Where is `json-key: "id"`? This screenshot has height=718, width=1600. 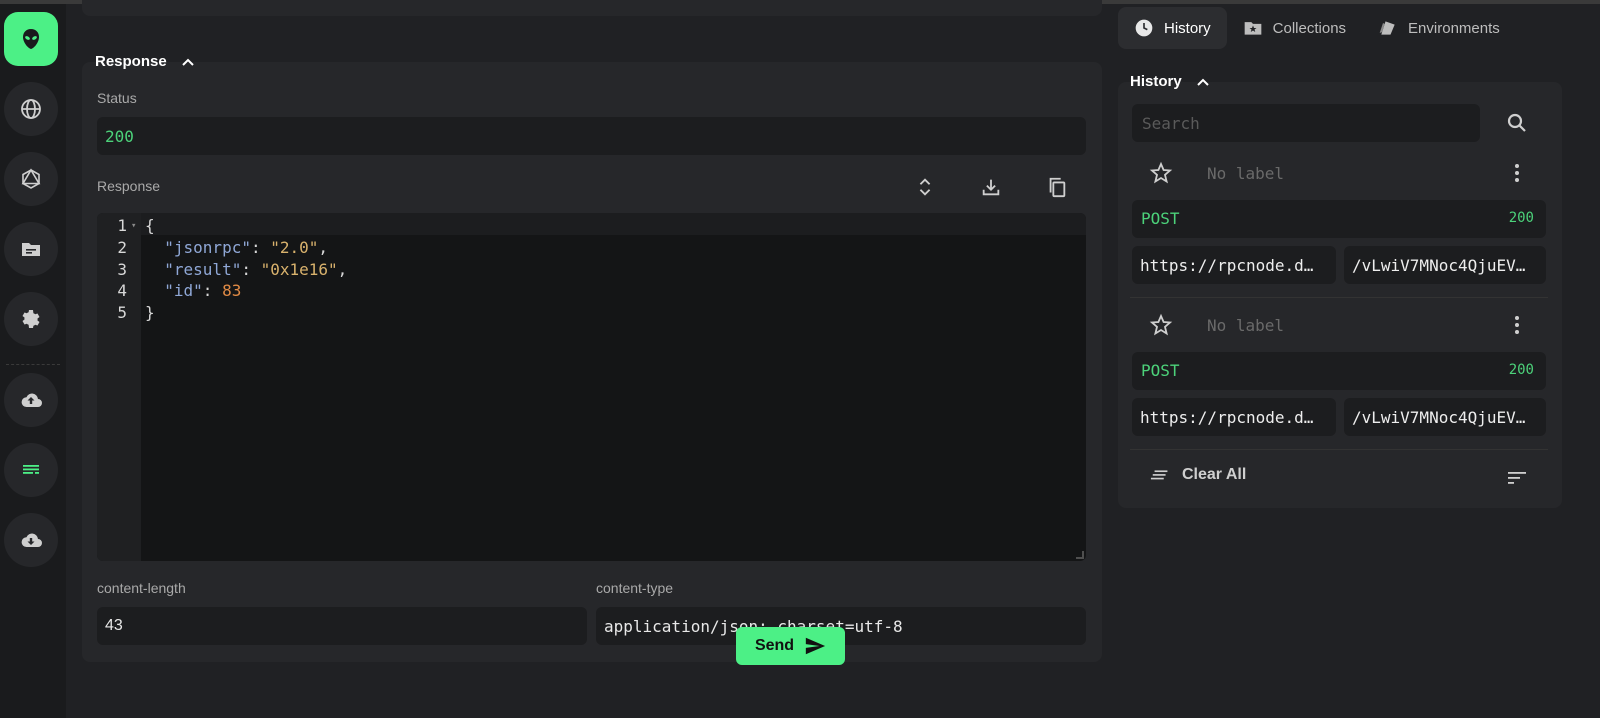 json-key: "id" is located at coordinates (183, 290).